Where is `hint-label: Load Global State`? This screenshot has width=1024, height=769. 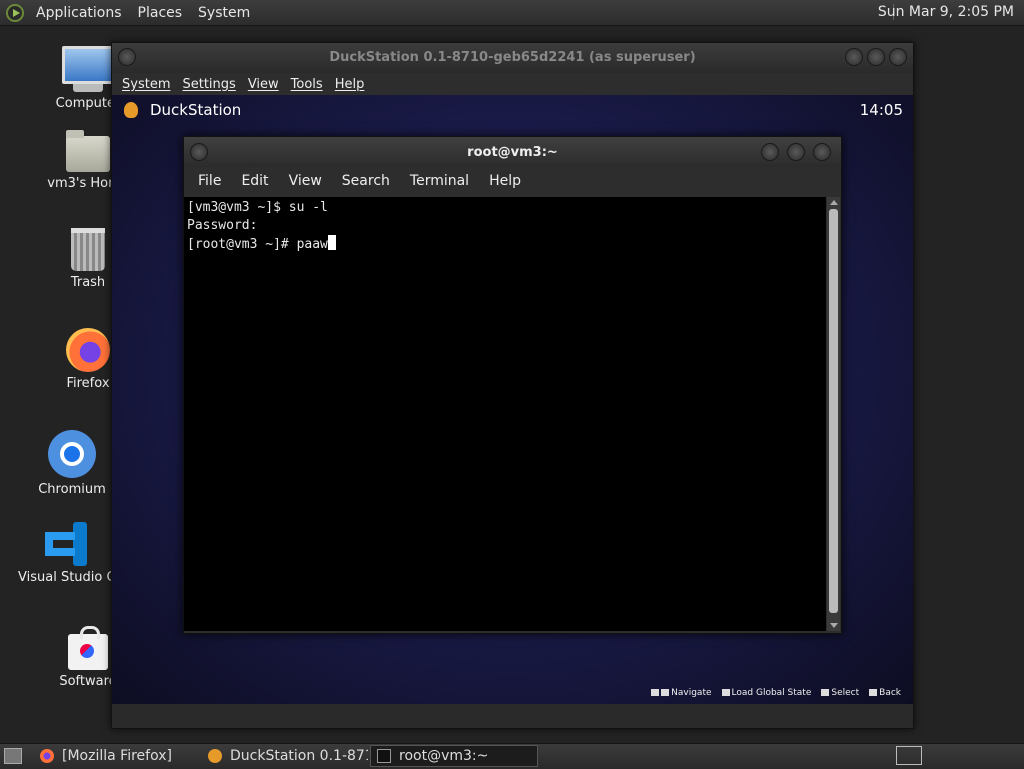 hint-label: Load Global State is located at coordinates (771, 693).